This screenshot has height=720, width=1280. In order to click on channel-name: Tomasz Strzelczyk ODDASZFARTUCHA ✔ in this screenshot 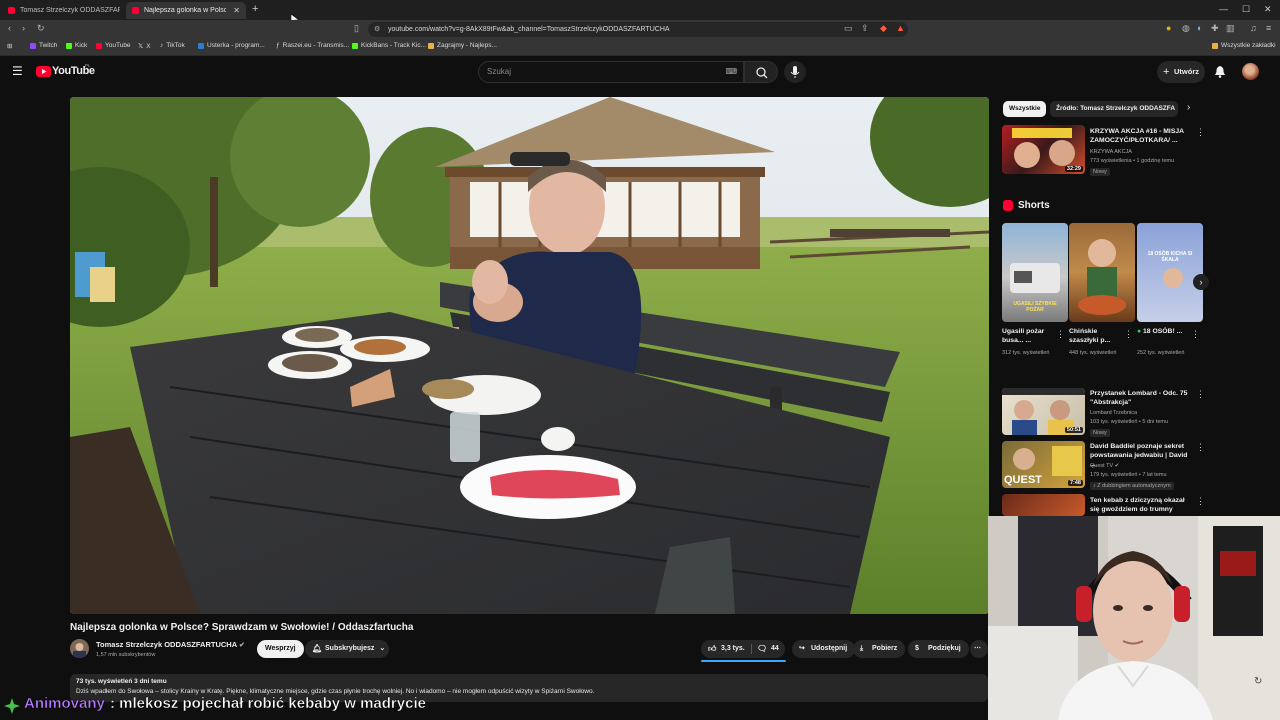, I will do `click(170, 644)`.